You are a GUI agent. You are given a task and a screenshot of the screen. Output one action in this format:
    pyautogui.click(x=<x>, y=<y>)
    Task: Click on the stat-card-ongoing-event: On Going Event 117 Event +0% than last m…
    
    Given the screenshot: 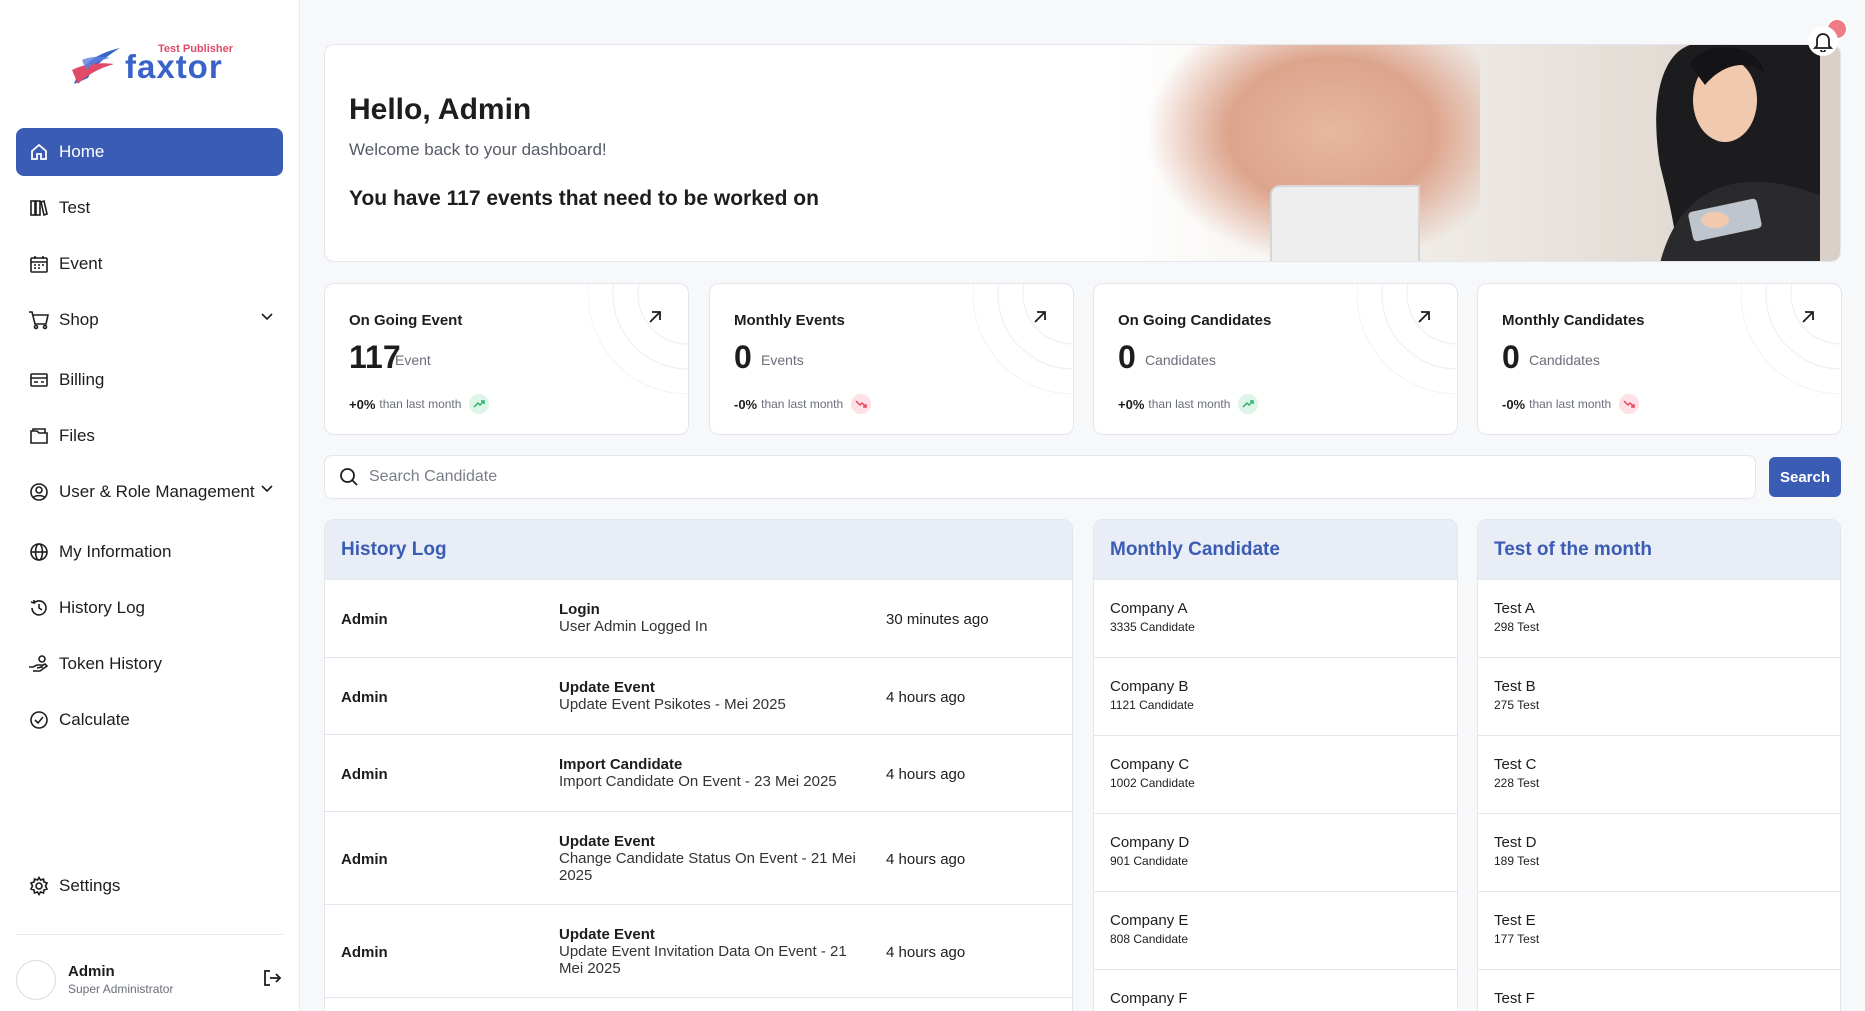 What is the action you would take?
    pyautogui.click(x=506, y=359)
    